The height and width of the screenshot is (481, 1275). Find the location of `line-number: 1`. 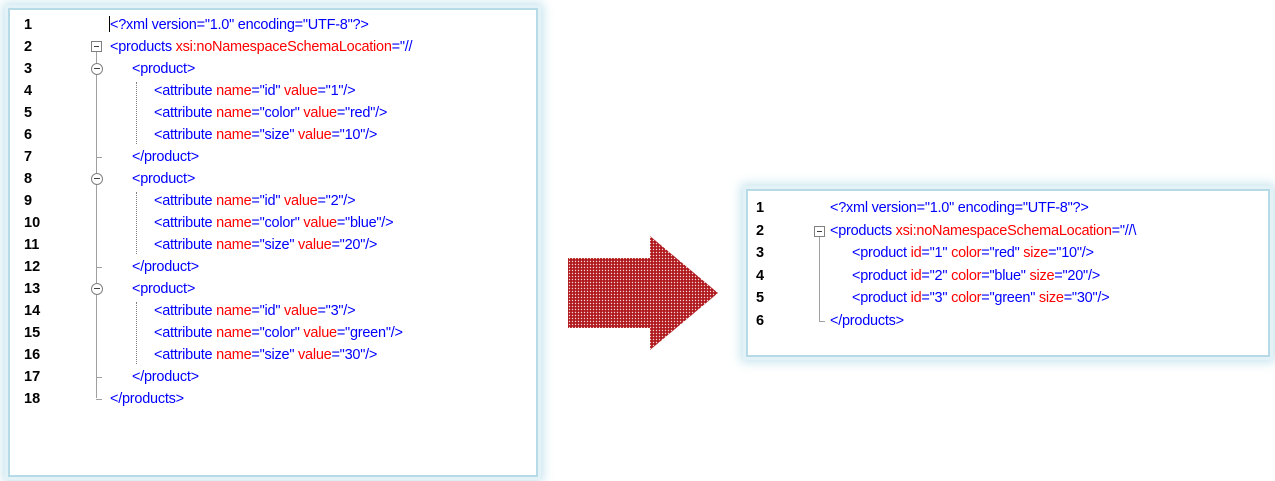

line-number: 1 is located at coordinates (28, 25).